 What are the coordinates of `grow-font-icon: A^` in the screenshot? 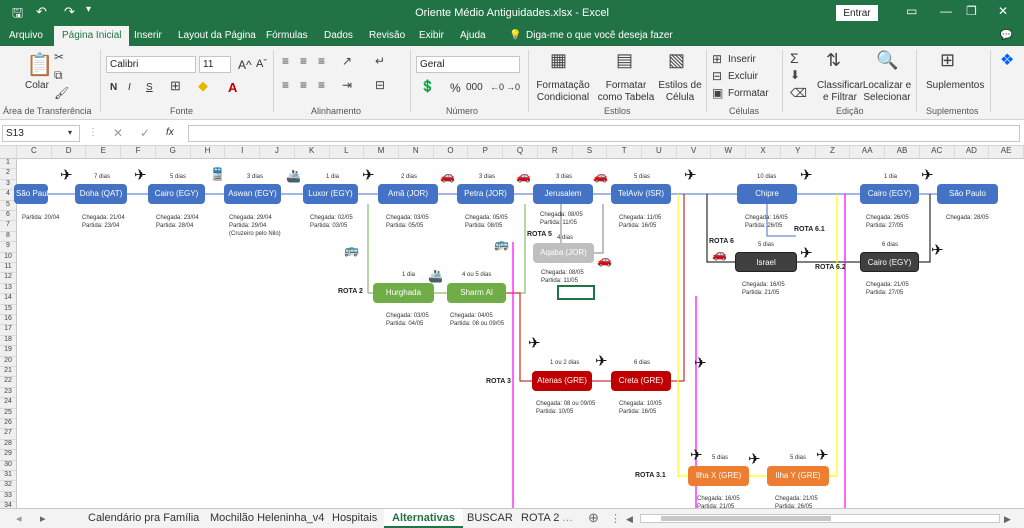 It's located at (245, 65).